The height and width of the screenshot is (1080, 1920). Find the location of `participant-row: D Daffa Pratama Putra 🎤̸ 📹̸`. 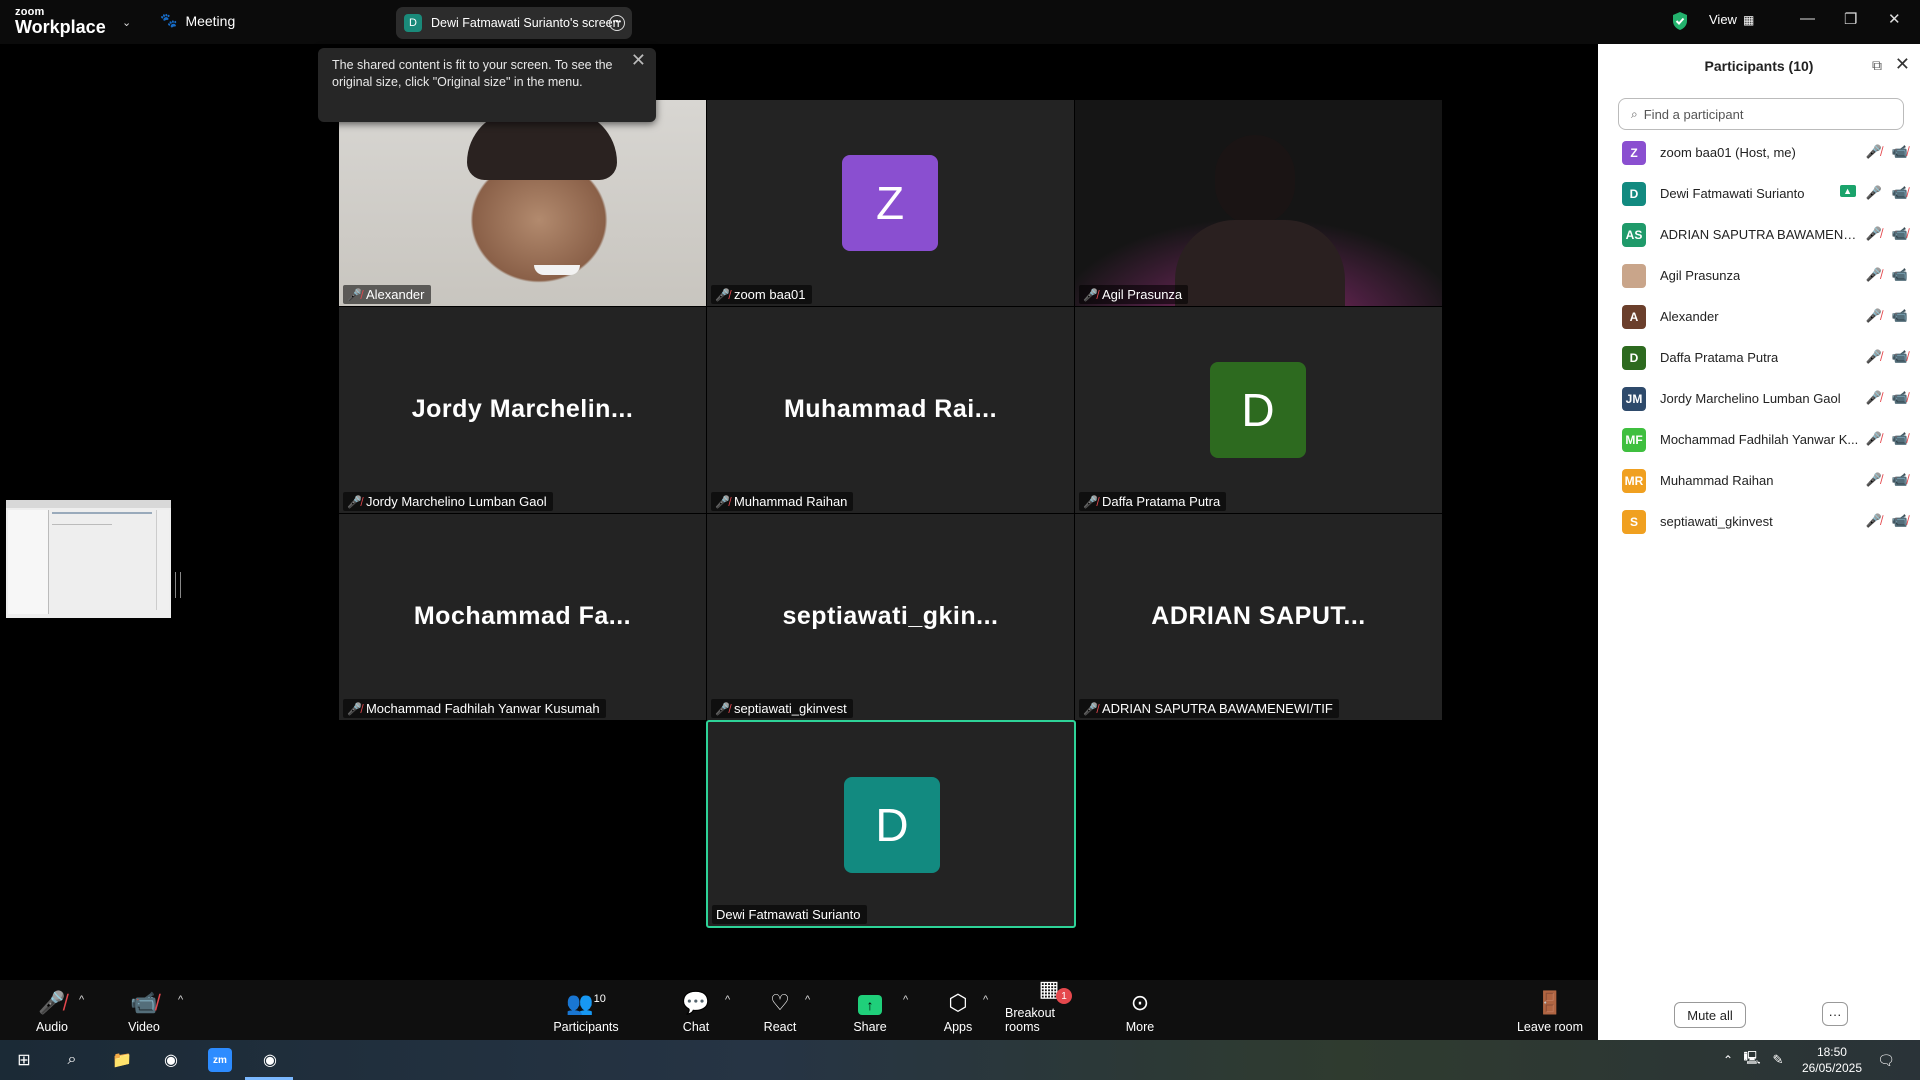

participant-row: D Daffa Pratama Putra 🎤̸ 📹̸ is located at coordinates (1759, 357).